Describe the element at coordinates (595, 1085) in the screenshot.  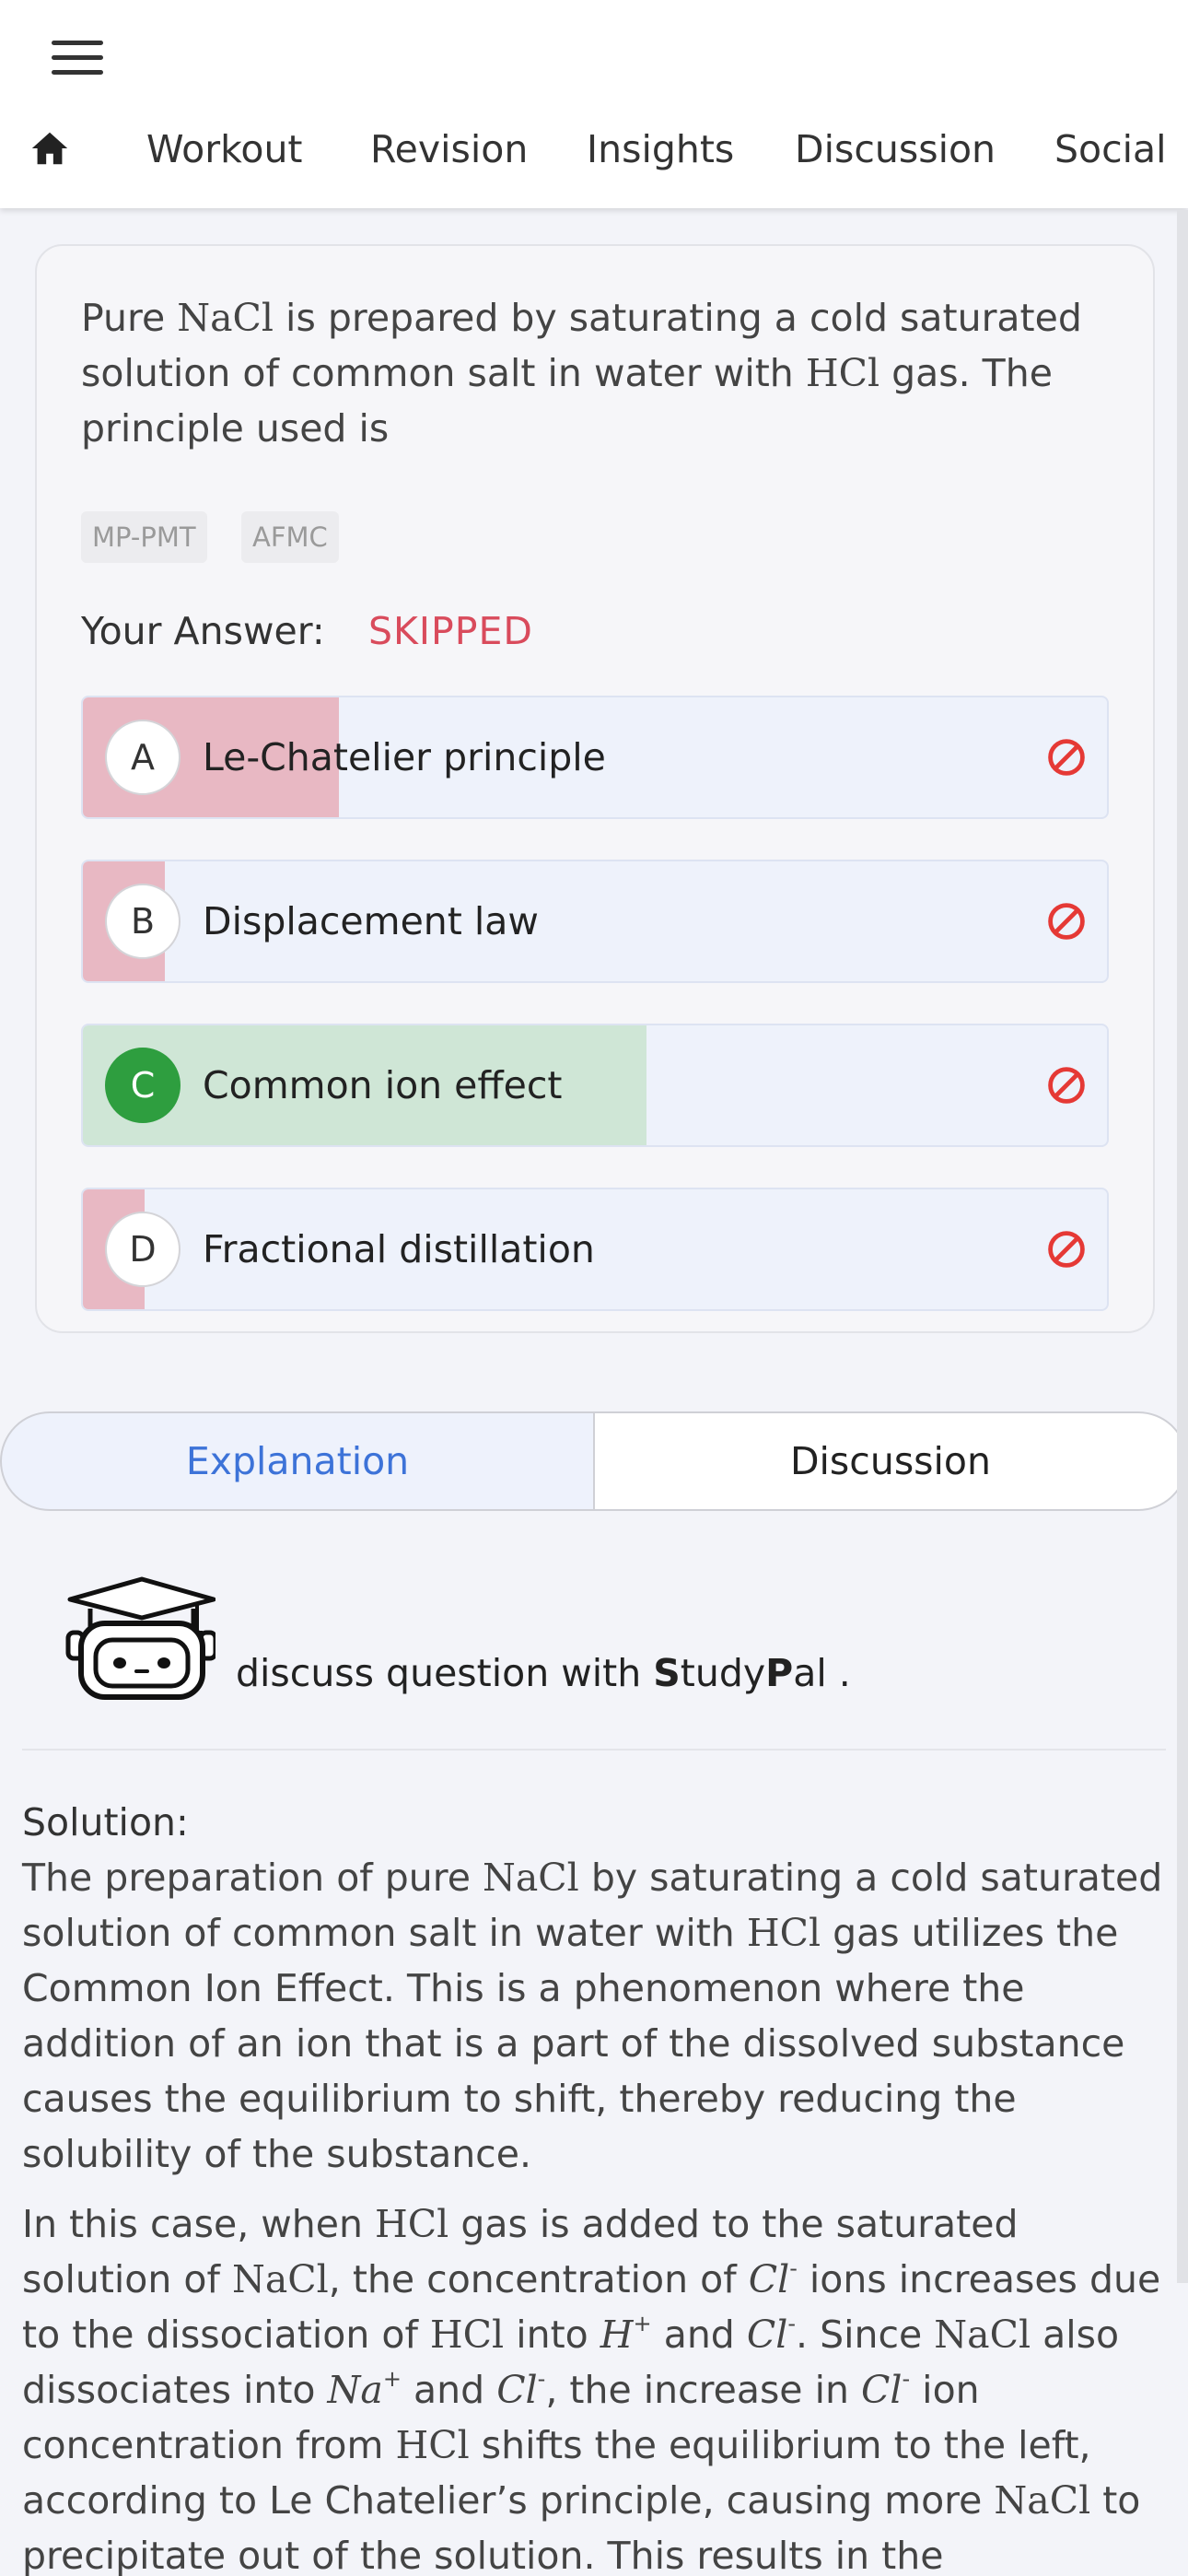
I see `option-c: C Common ion effect` at that location.